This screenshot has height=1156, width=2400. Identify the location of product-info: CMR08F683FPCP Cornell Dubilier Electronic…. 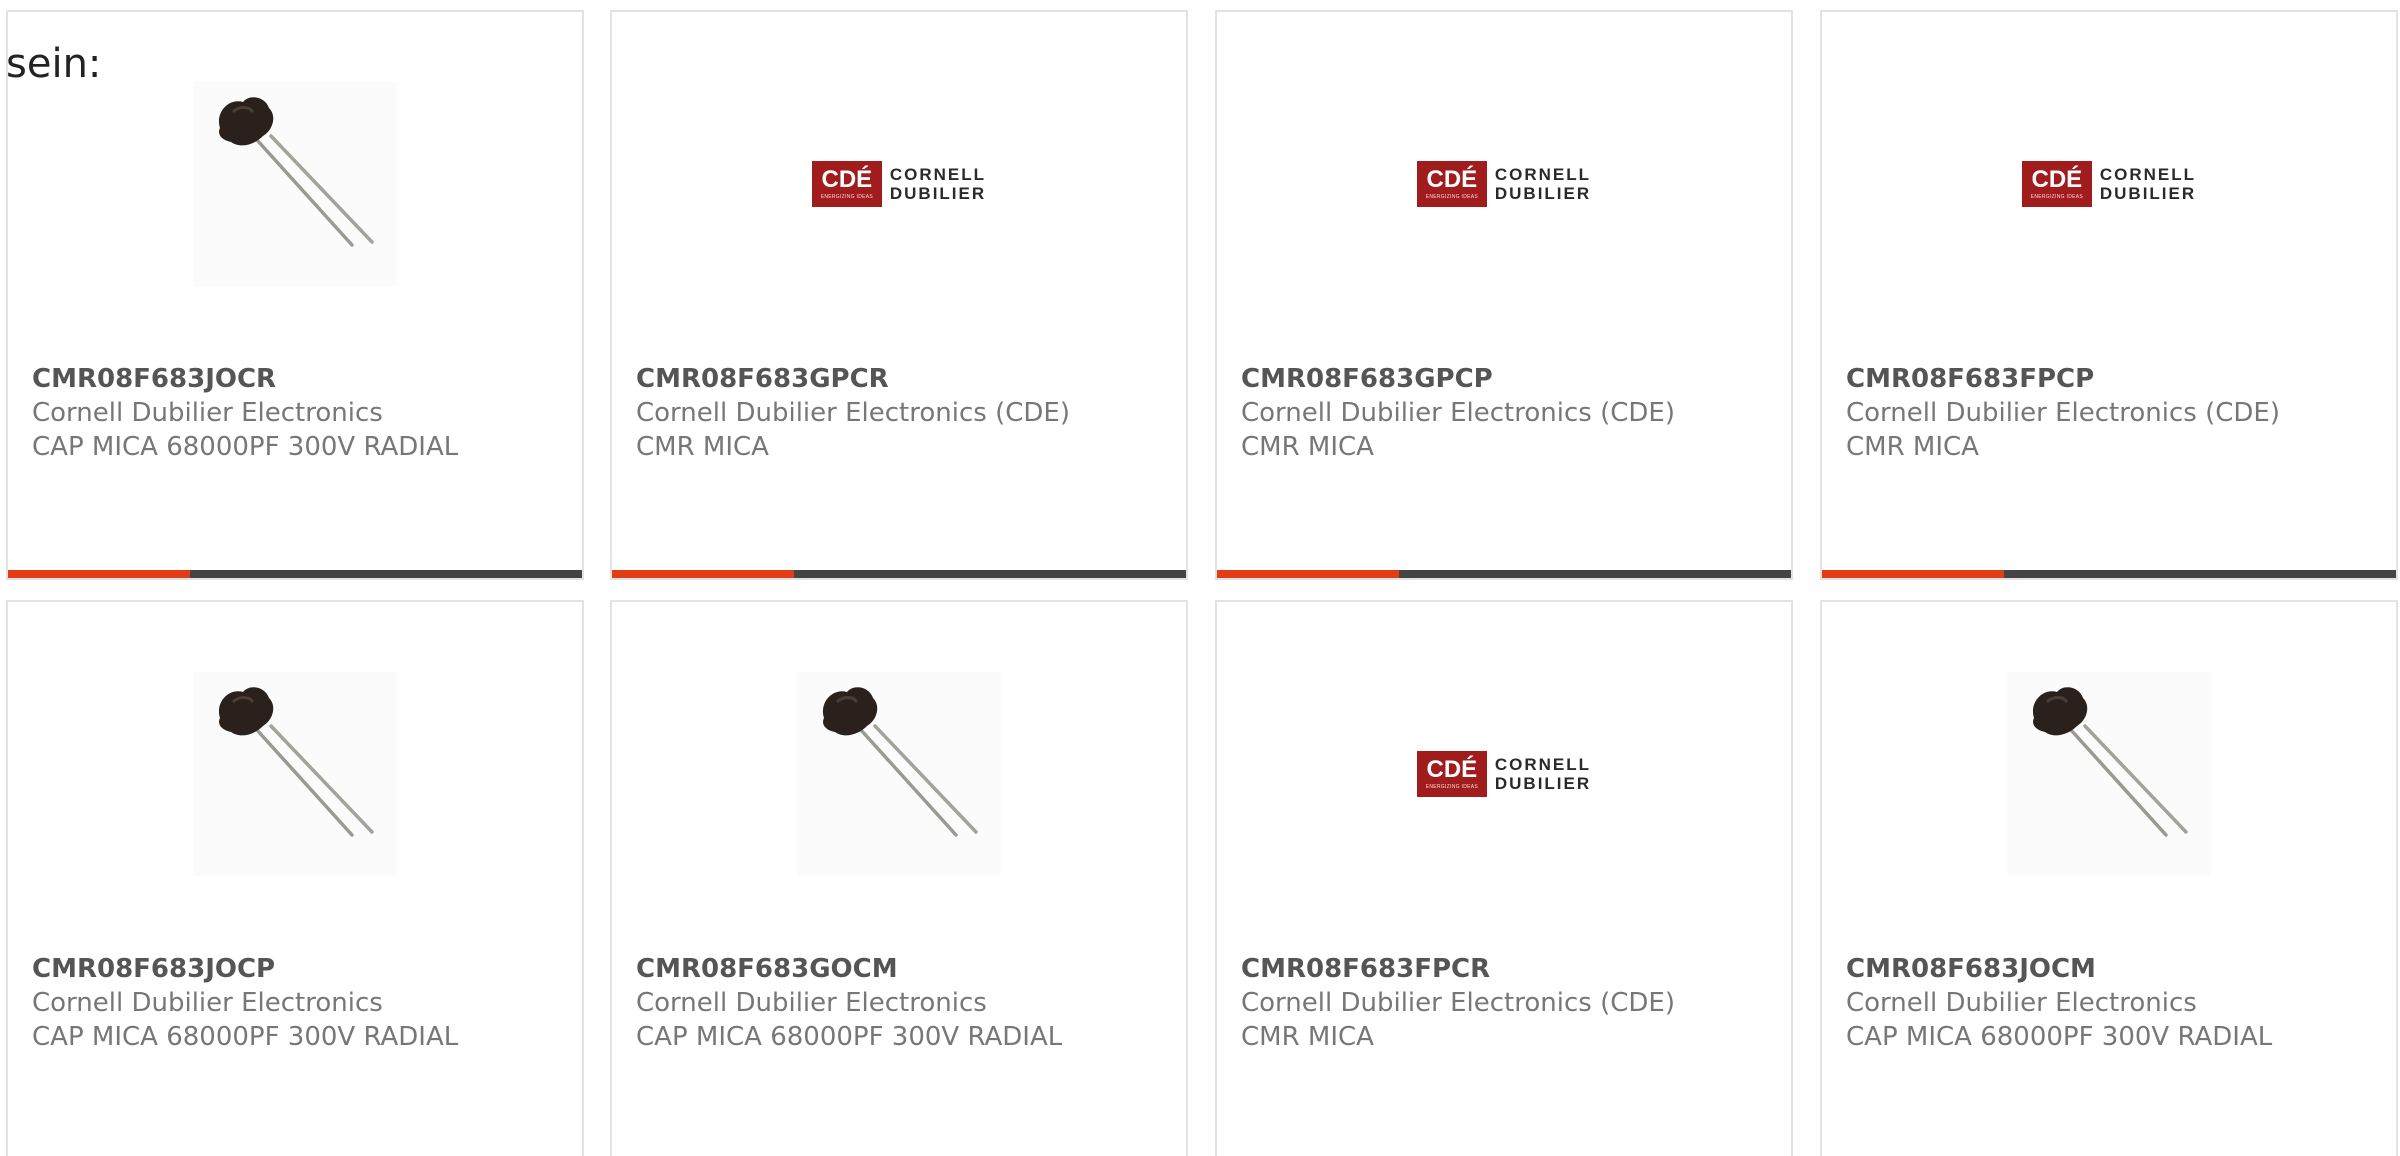
(2113, 413).